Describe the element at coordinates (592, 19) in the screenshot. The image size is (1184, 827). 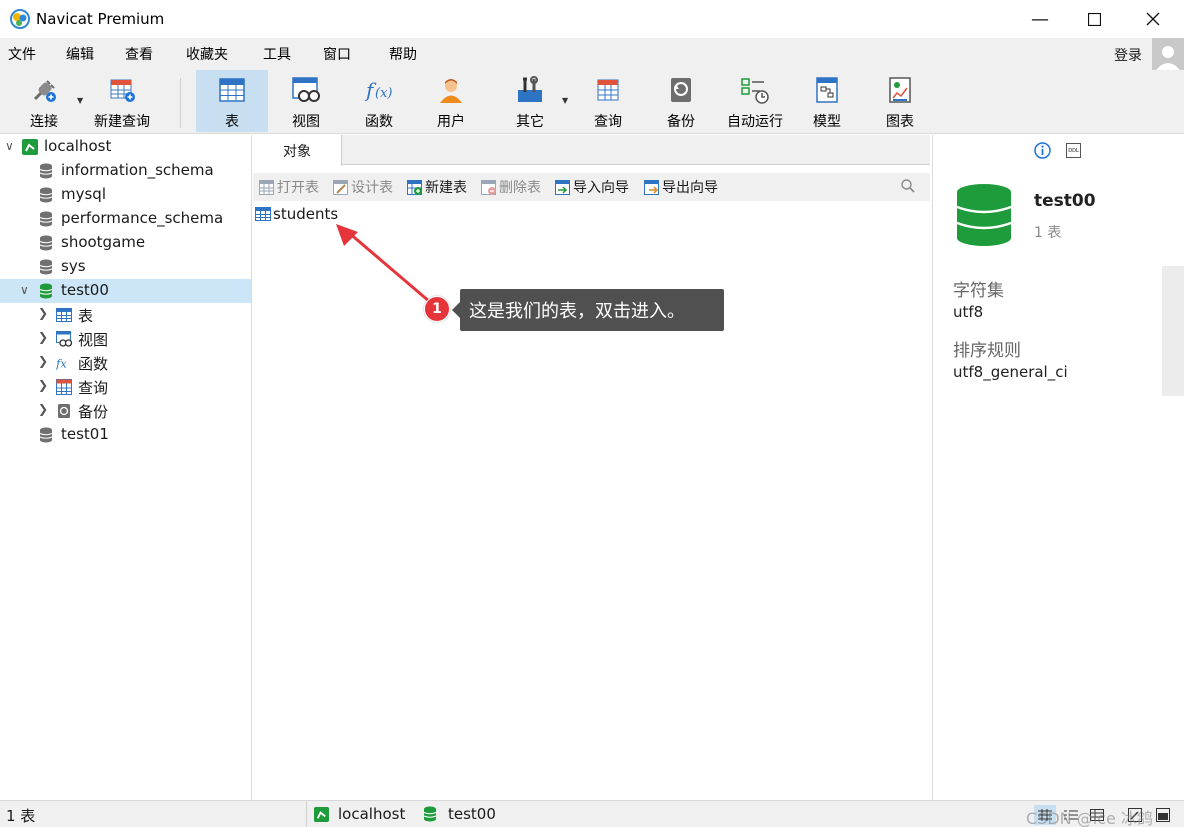
I see `title-bar: Navicat Premium —` at that location.